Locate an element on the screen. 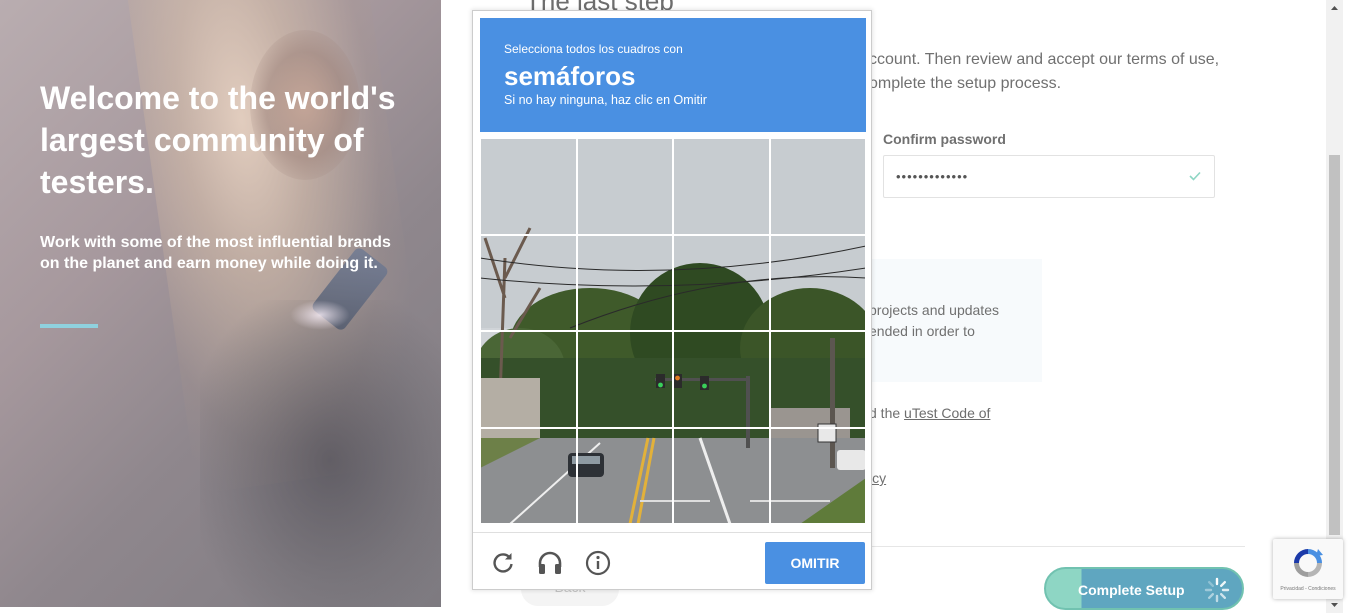 This screenshot has width=1360, height=613. scroll-thumb is located at coordinates (1334, 345).